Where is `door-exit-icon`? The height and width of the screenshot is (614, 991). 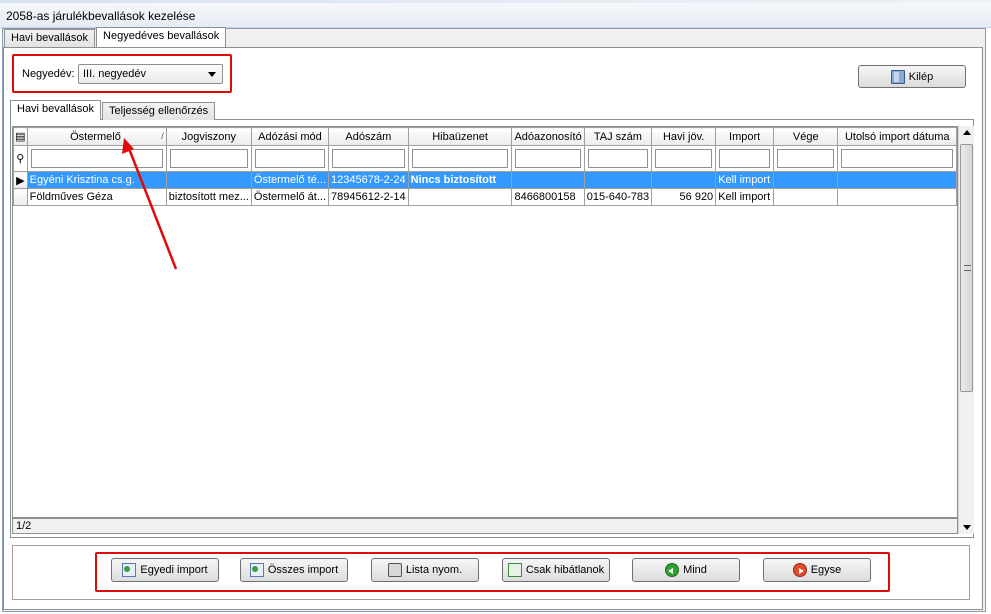 door-exit-icon is located at coordinates (897, 76).